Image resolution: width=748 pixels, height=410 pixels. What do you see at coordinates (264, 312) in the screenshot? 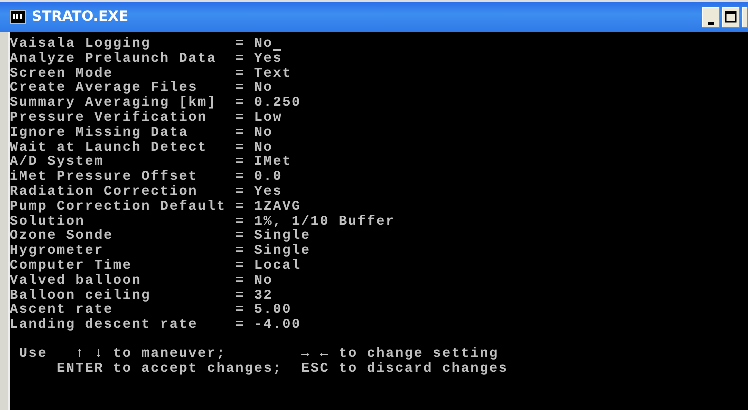
I see `setting-value: = 5.00` at bounding box center [264, 312].